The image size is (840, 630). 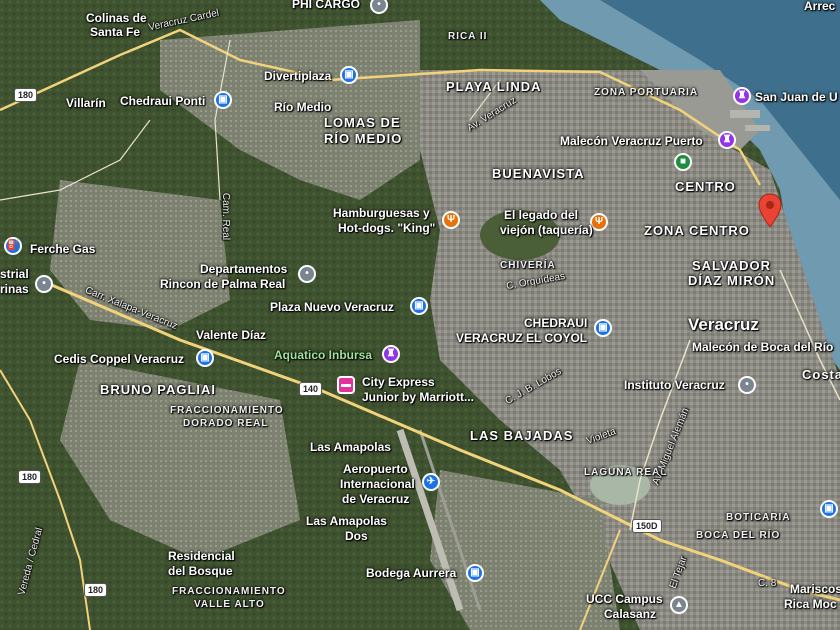 I want to click on area-label: CHIVERÍA, so click(x=528, y=265).